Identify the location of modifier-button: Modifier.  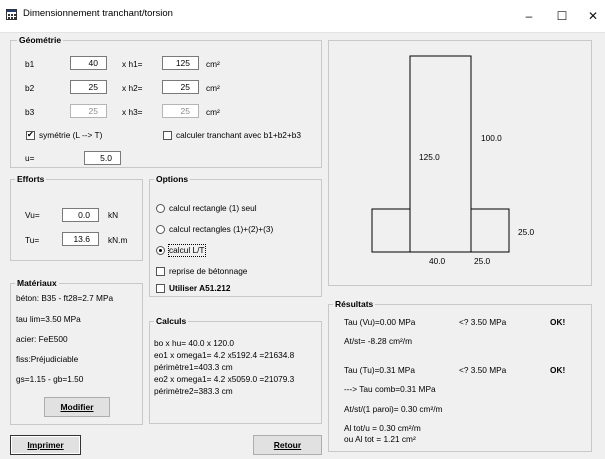
(77, 407).